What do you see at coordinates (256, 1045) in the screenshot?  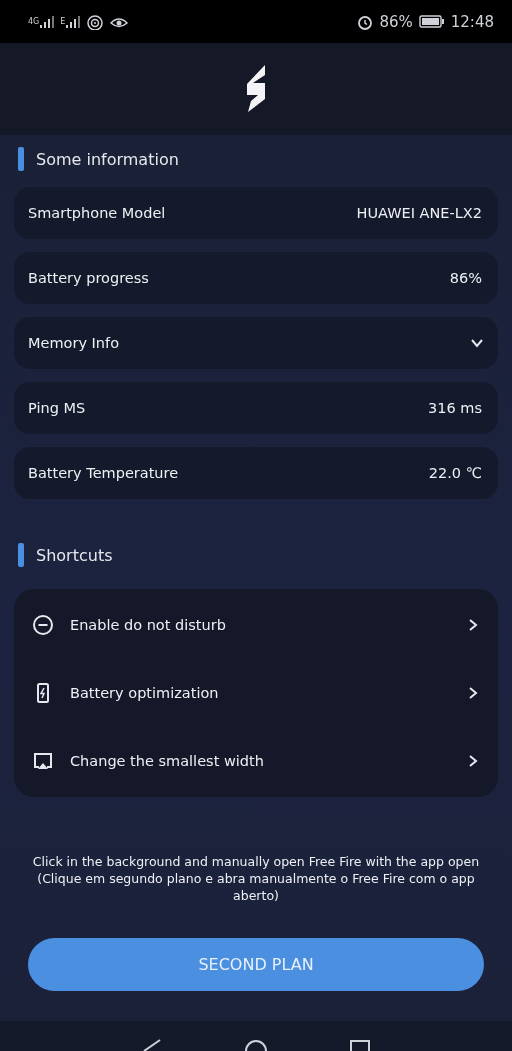 I see `home-icon` at bounding box center [256, 1045].